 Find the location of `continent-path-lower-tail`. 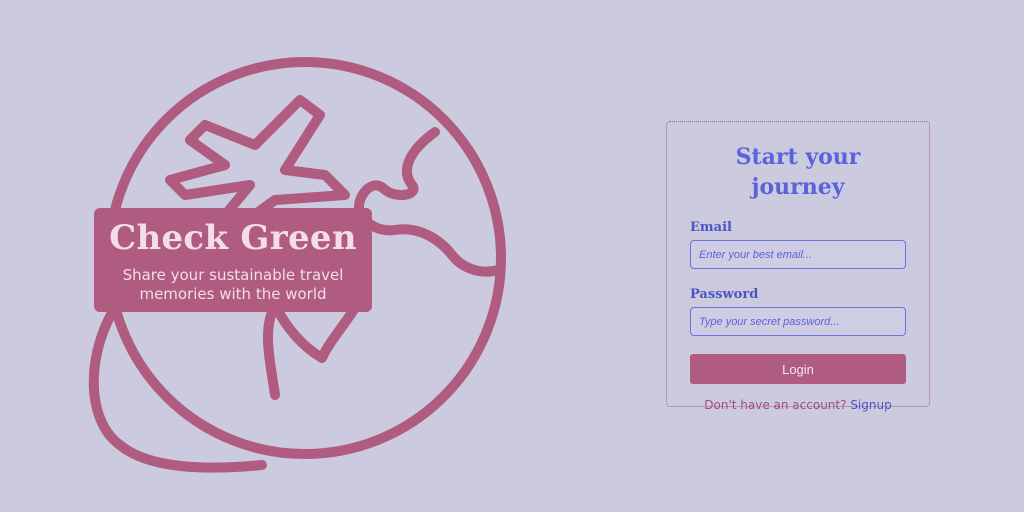

continent-path-lower-tail is located at coordinates (271, 350).